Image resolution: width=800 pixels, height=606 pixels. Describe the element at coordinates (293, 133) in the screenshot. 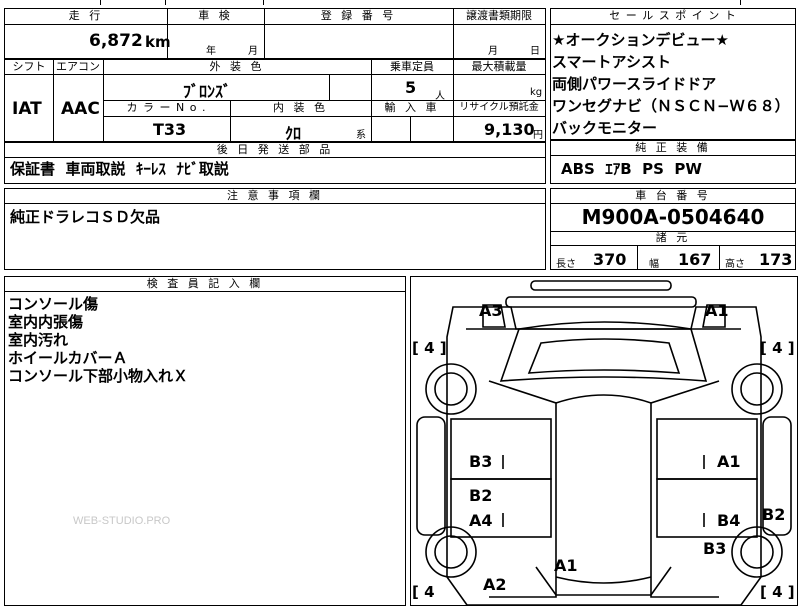

I see `interior-color-value: ｸﾛ` at that location.